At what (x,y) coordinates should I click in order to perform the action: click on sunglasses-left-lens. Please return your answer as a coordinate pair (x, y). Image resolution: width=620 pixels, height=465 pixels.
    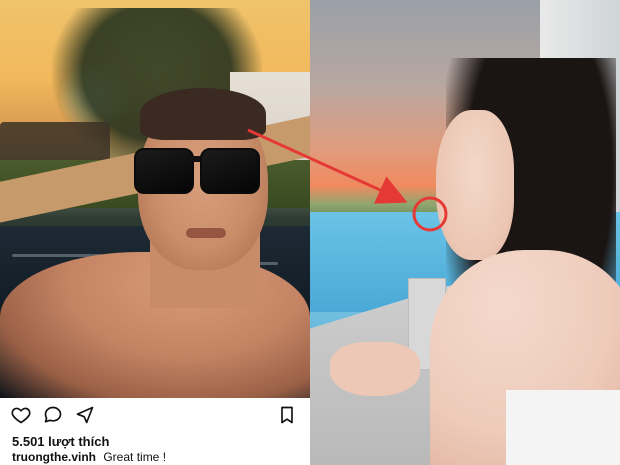
    Looking at the image, I should click on (164, 171).